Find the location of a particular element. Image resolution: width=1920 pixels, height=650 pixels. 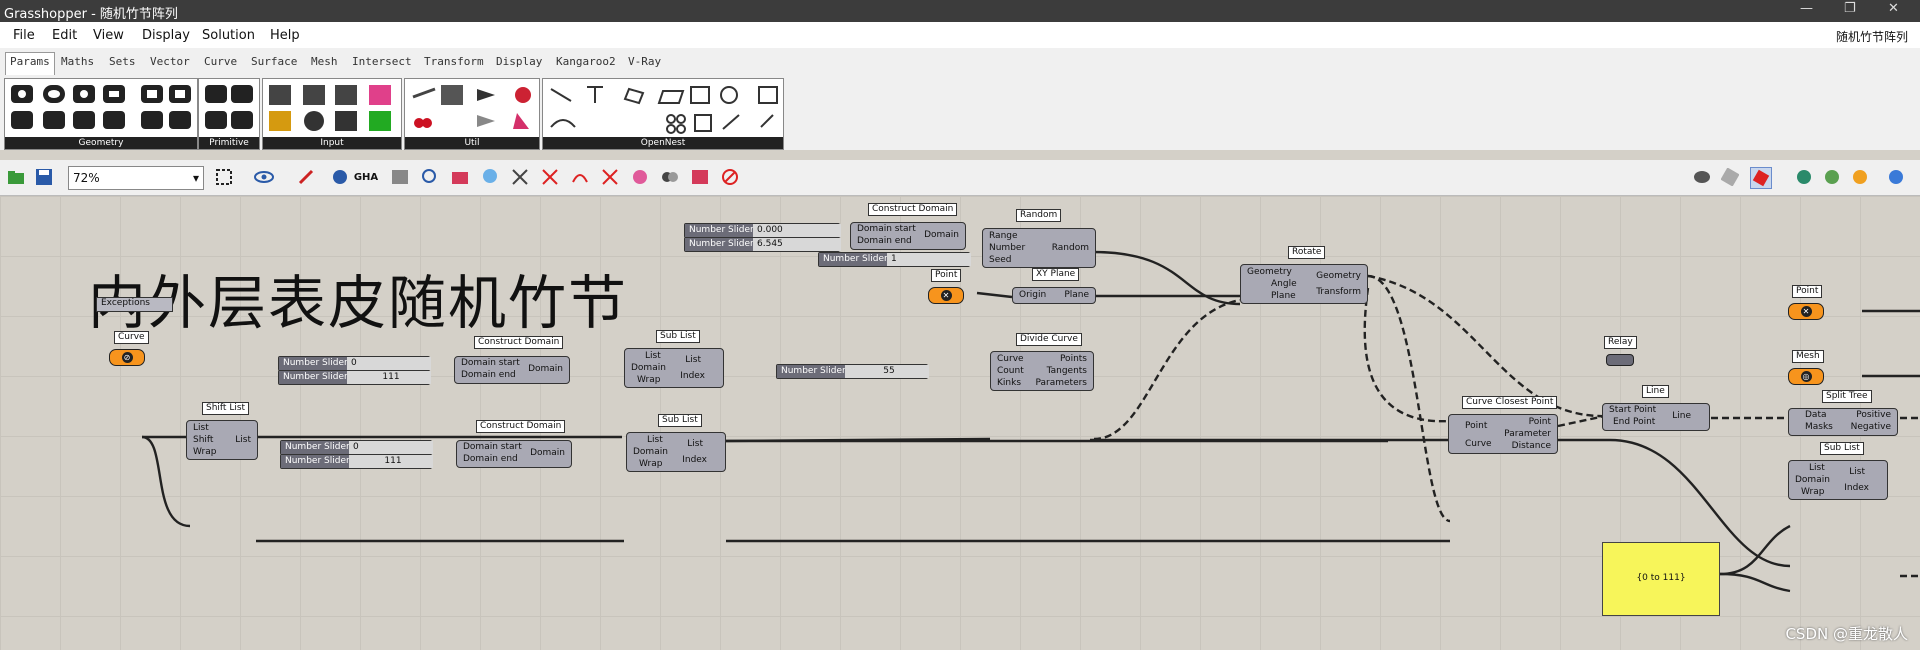

zoom-select: 72% ▾ is located at coordinates (136, 178).